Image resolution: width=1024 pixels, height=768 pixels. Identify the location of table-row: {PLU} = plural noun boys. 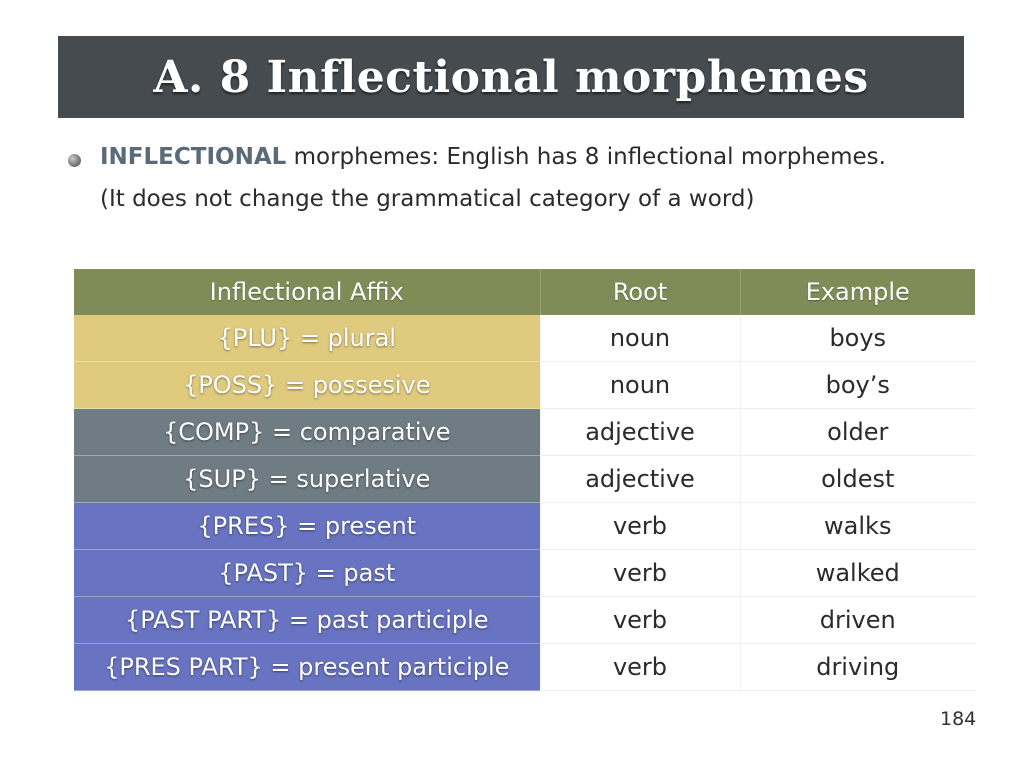
(524, 338).